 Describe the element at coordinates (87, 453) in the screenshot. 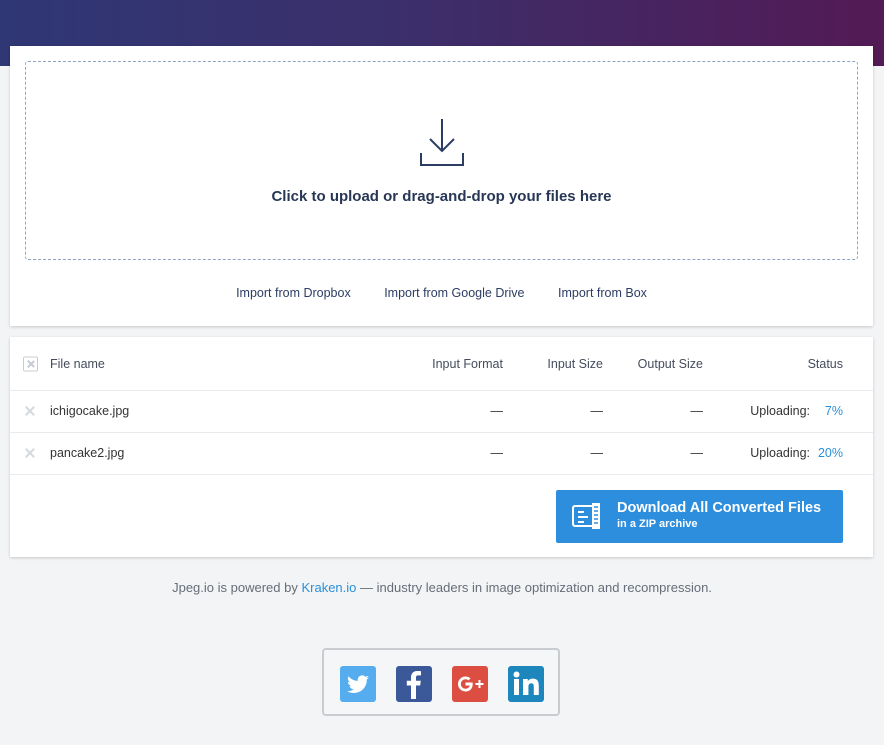

I see `file-name: pancake2.jpg` at that location.